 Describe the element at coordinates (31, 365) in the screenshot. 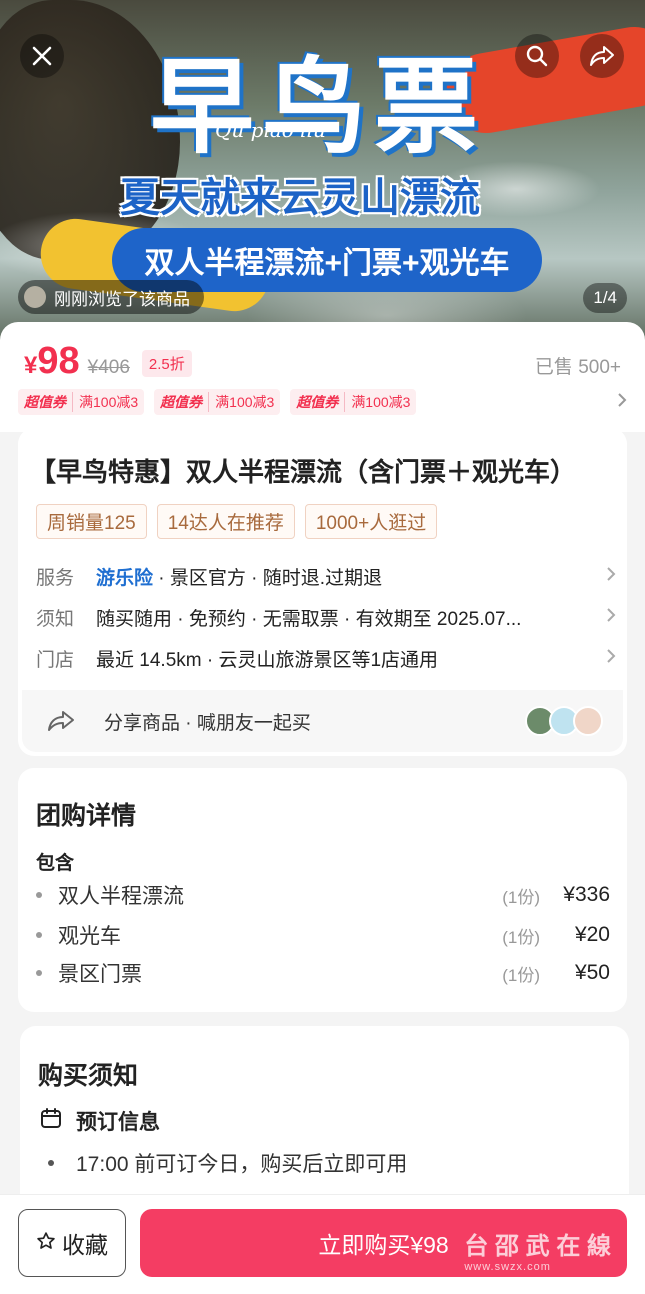

I see `price-currency: ¥` at that location.